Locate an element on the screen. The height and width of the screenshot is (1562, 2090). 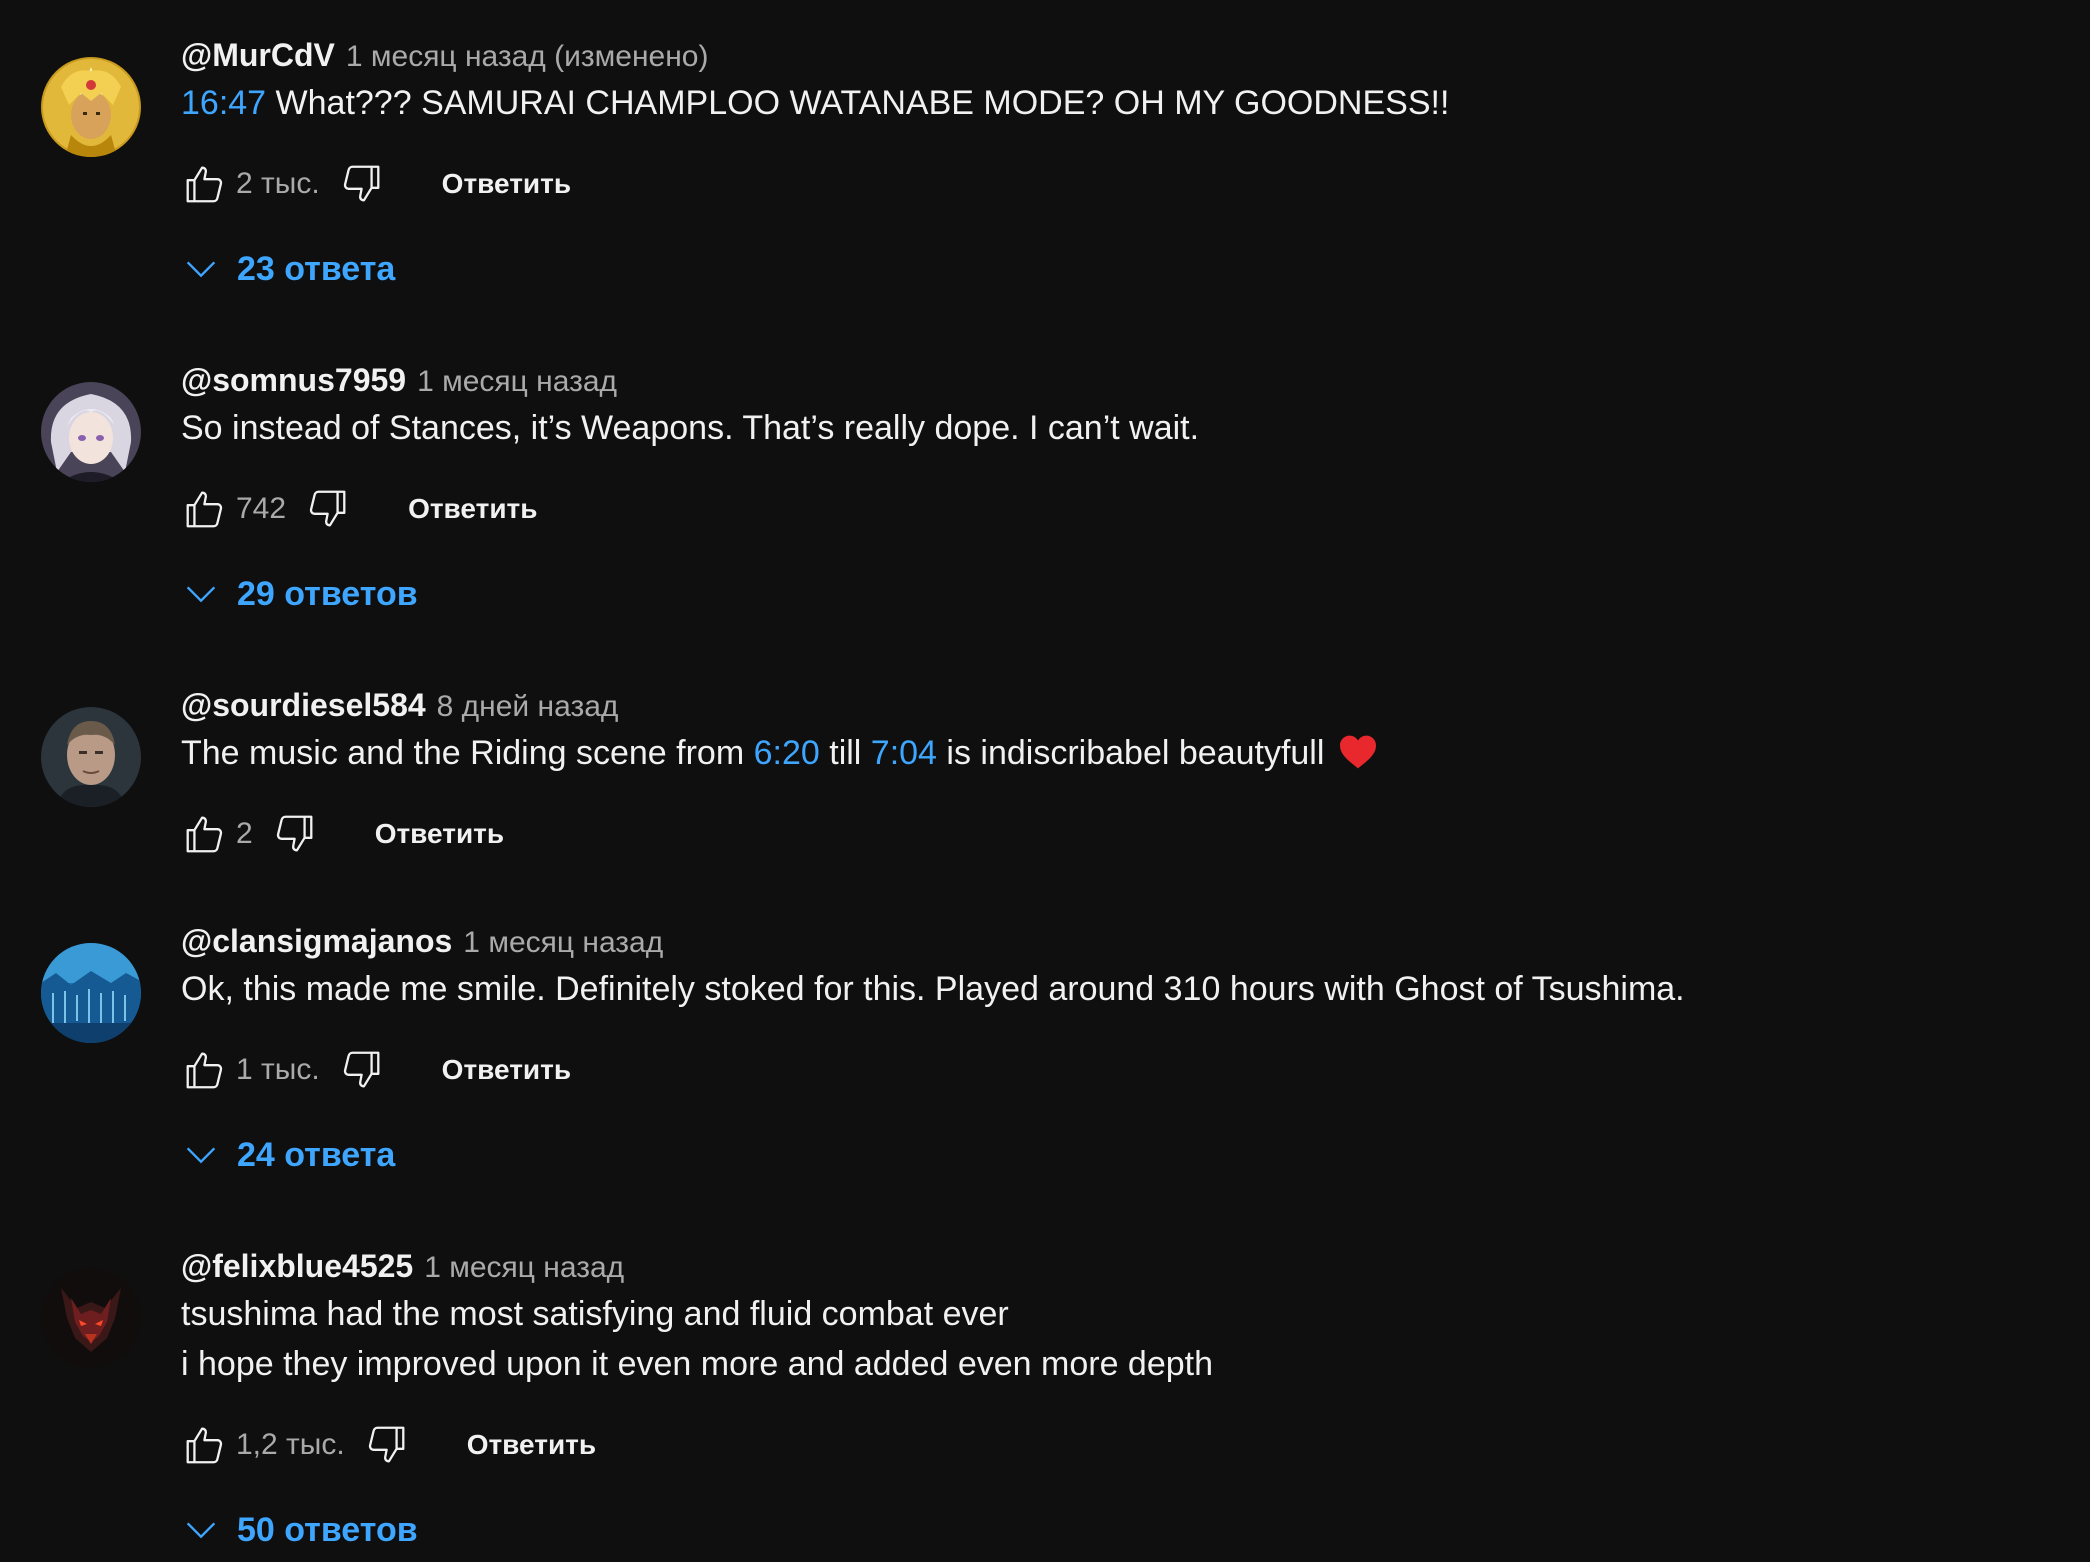
golden-warrior-avatar-icon is located at coordinates (91, 107).